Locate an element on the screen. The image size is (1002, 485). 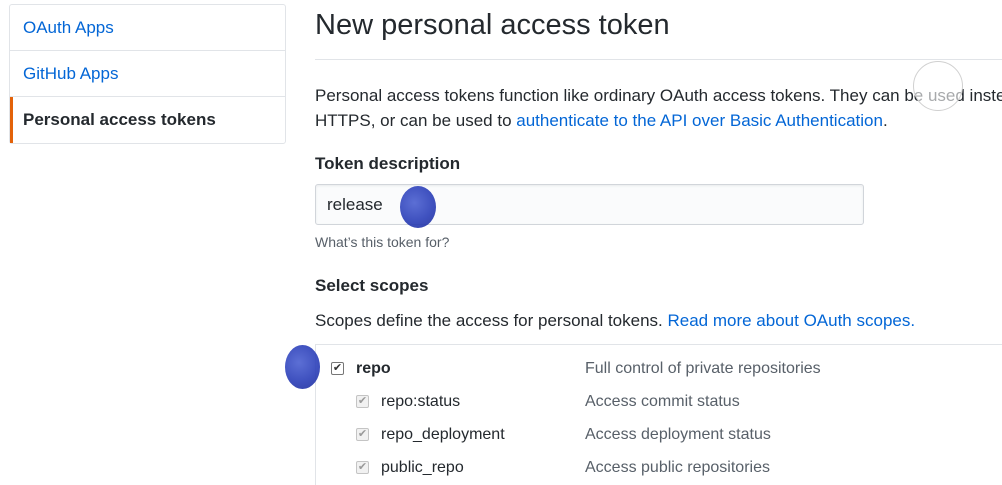
token-description-input is located at coordinates (589, 204).